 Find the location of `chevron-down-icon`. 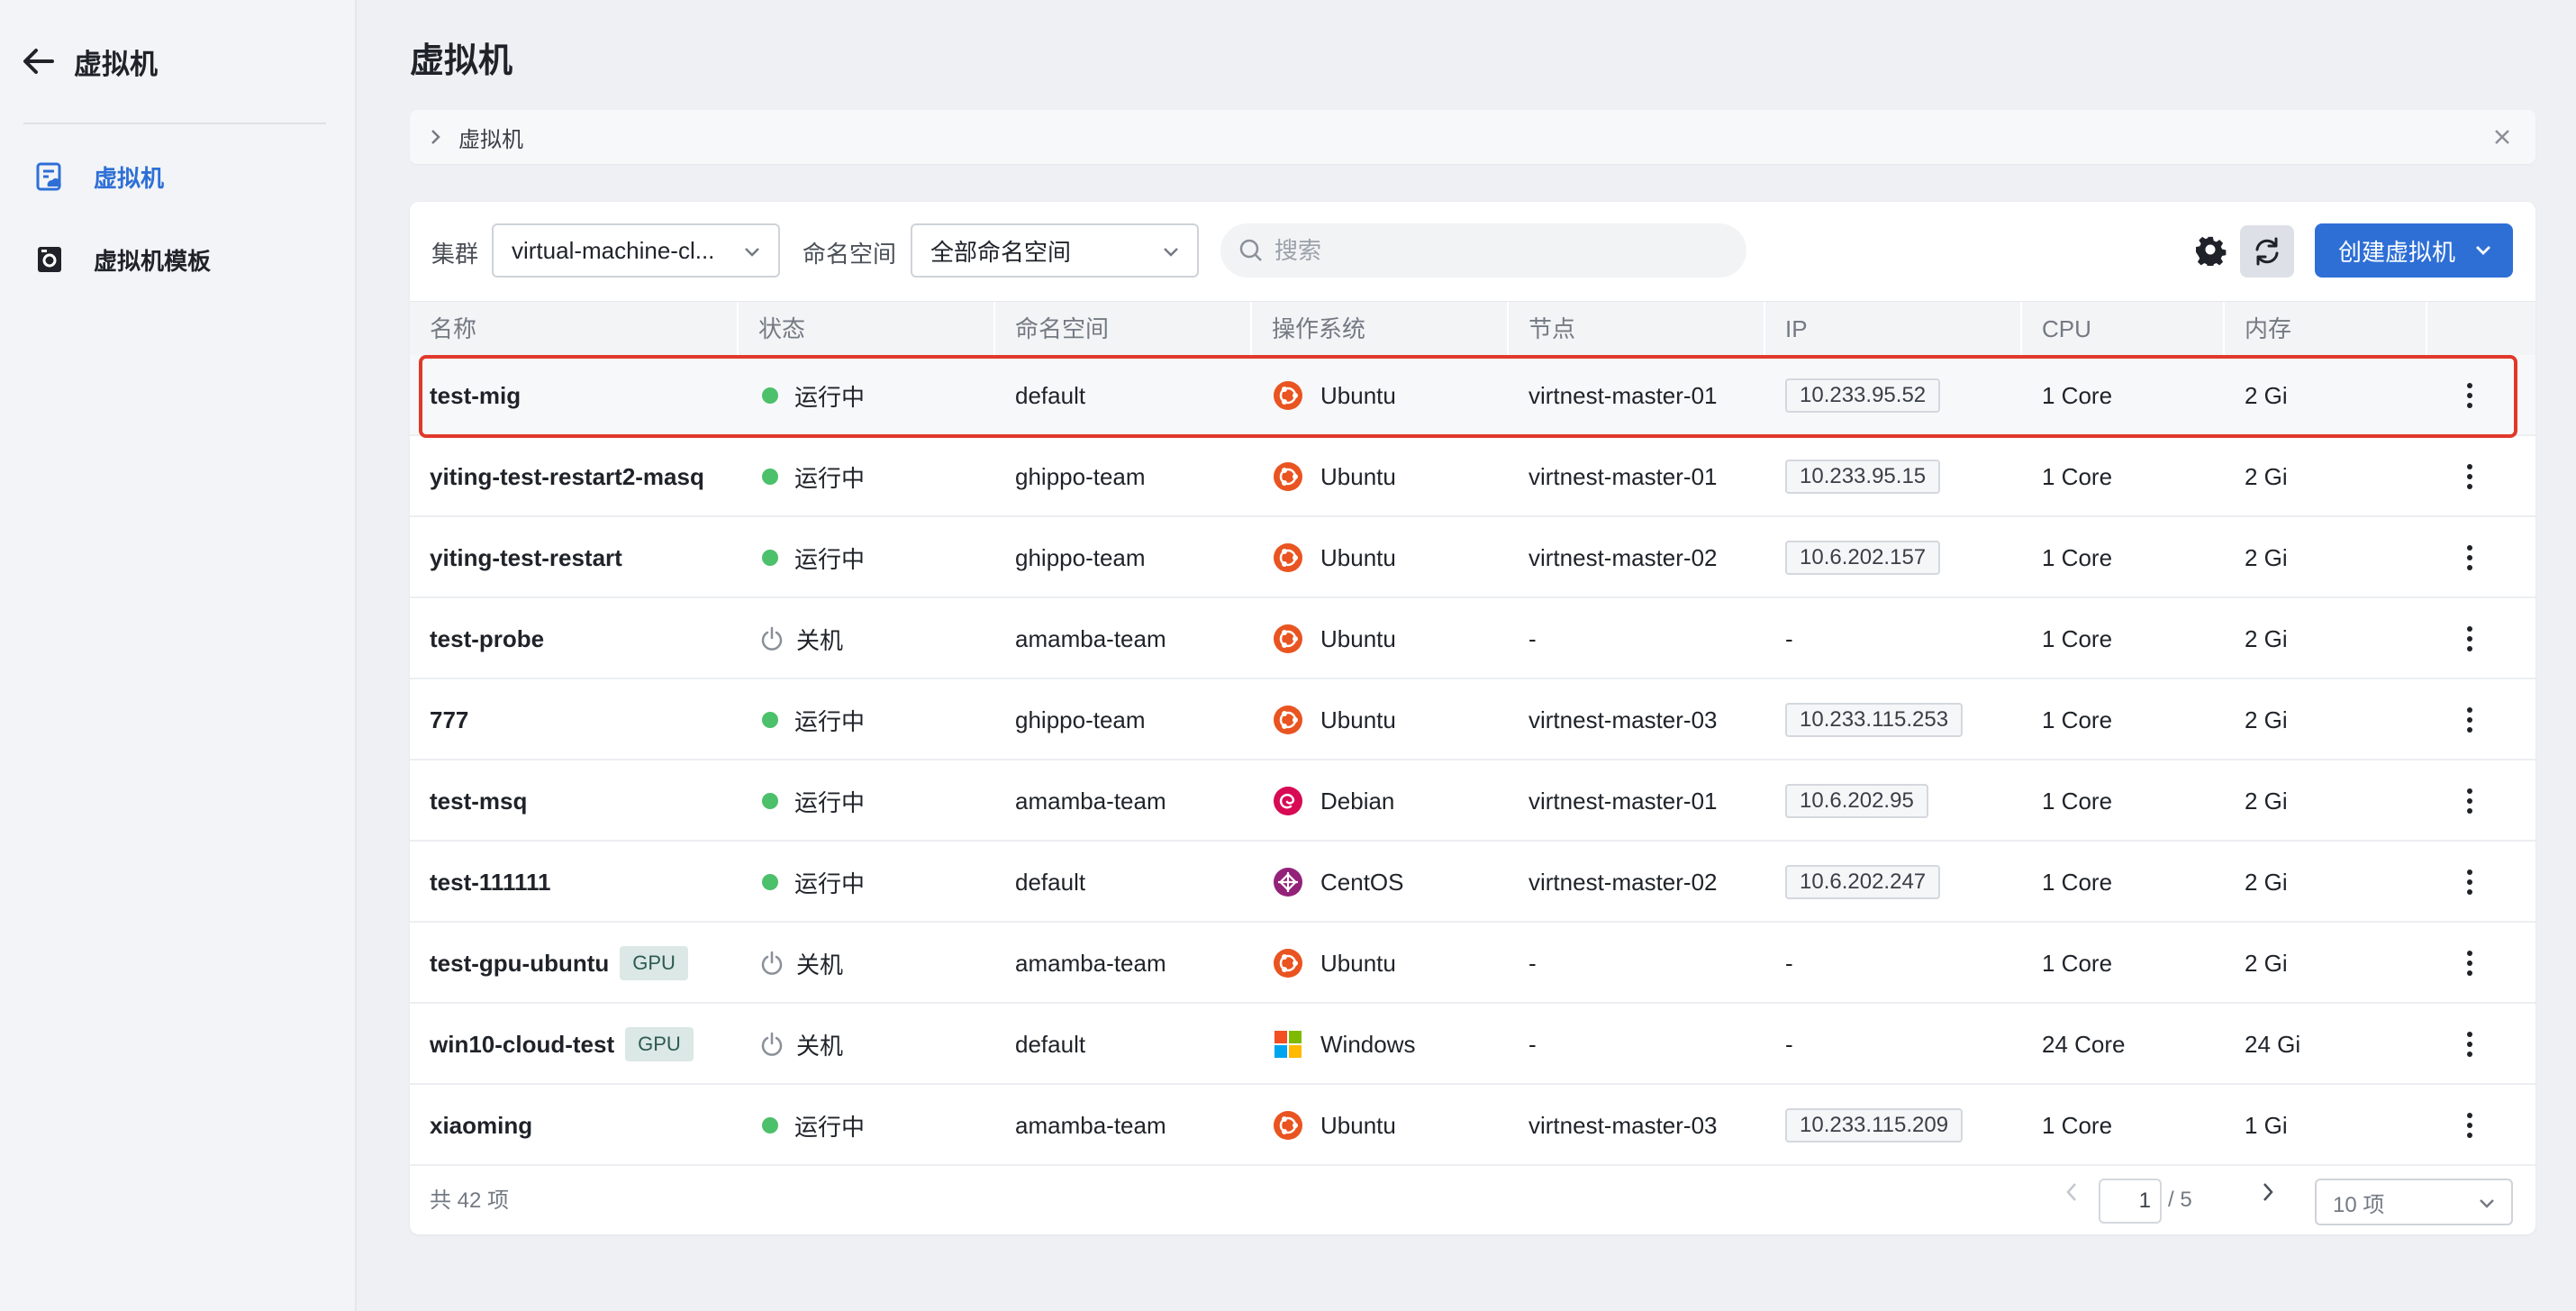

chevron-down-icon is located at coordinates (2483, 251).